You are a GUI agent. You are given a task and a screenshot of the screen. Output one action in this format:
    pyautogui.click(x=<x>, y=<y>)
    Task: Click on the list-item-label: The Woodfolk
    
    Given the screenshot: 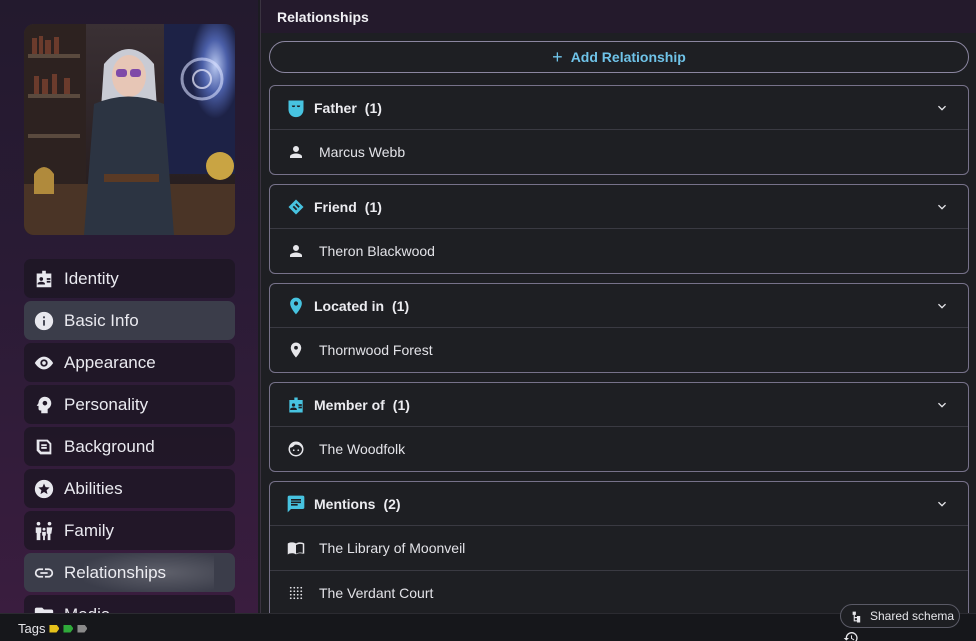 What is the action you would take?
    pyautogui.click(x=362, y=449)
    